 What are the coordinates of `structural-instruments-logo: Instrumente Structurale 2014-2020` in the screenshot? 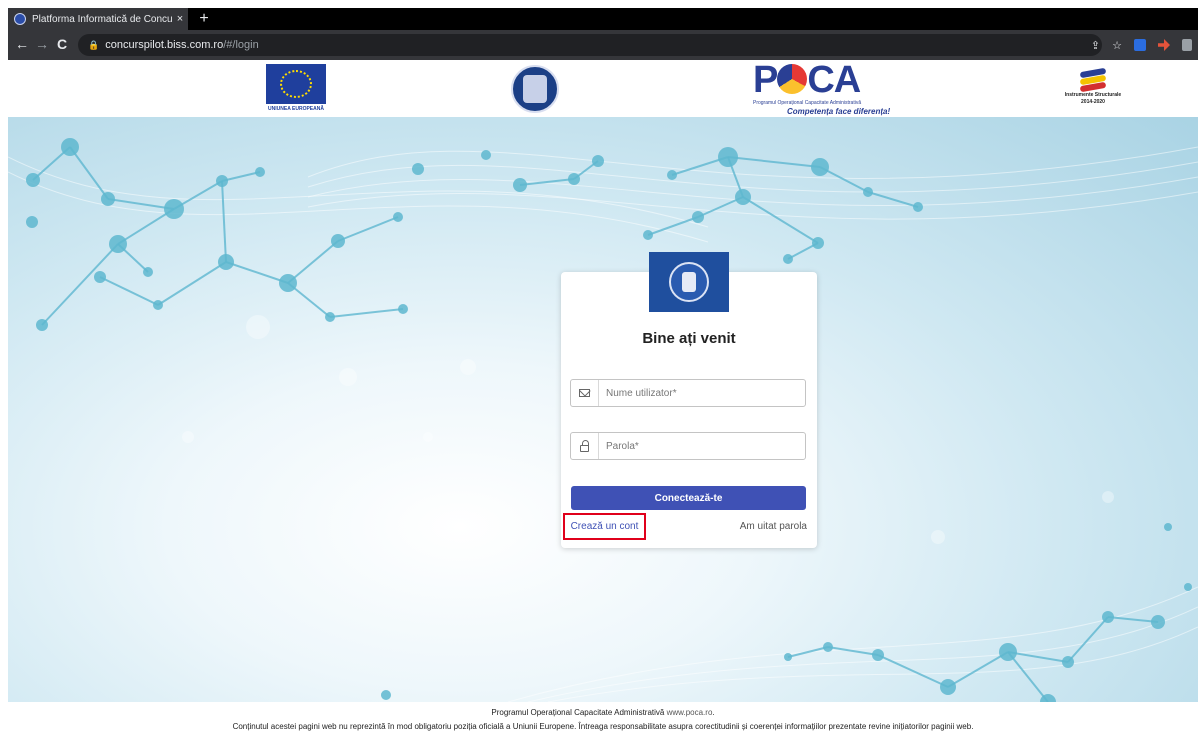 It's located at (1093, 88).